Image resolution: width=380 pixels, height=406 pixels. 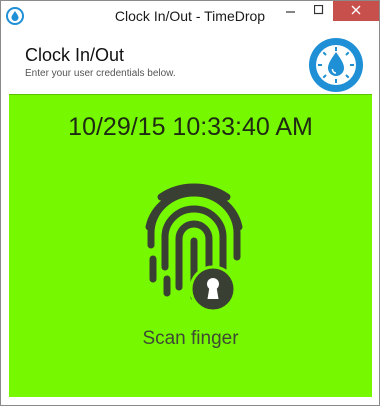 I want to click on page-title: Clock In/Out, so click(x=75, y=55).